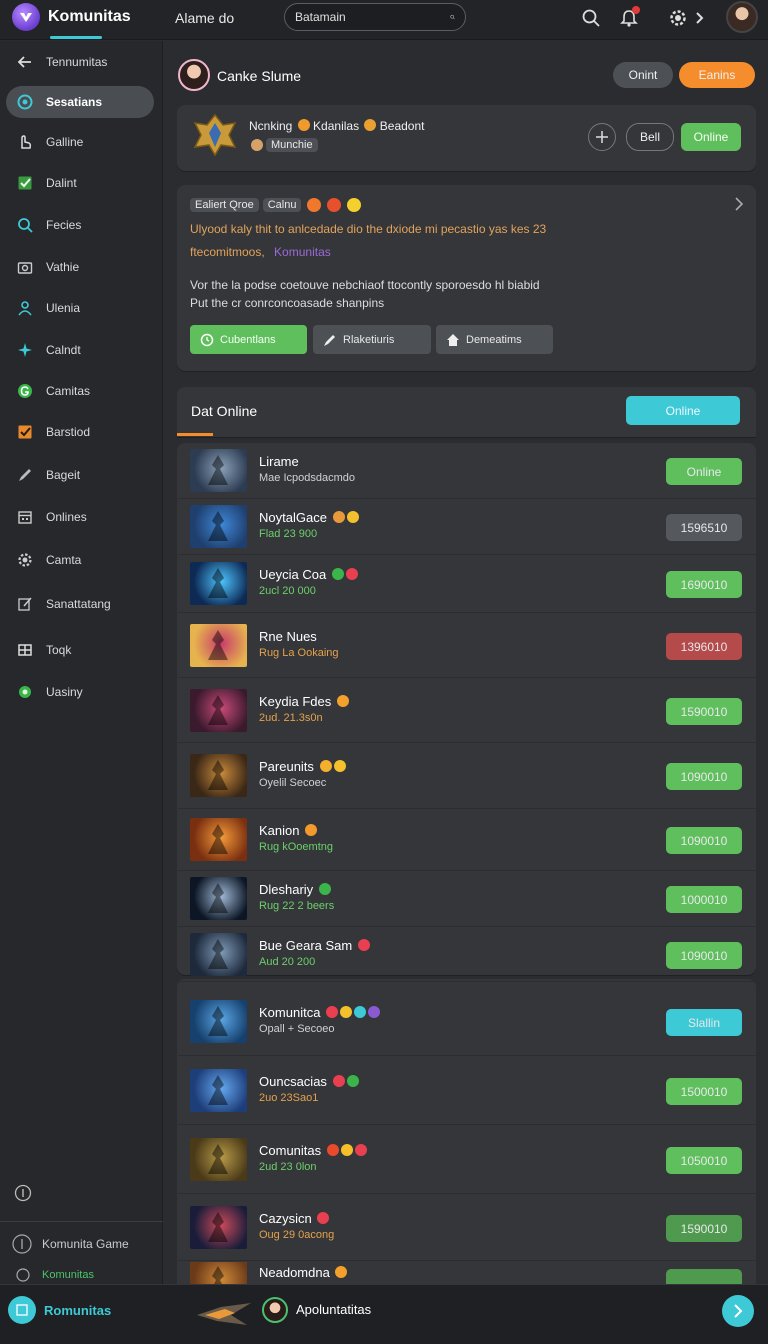  I want to click on action-button-label: Cubentlans, so click(248, 339).